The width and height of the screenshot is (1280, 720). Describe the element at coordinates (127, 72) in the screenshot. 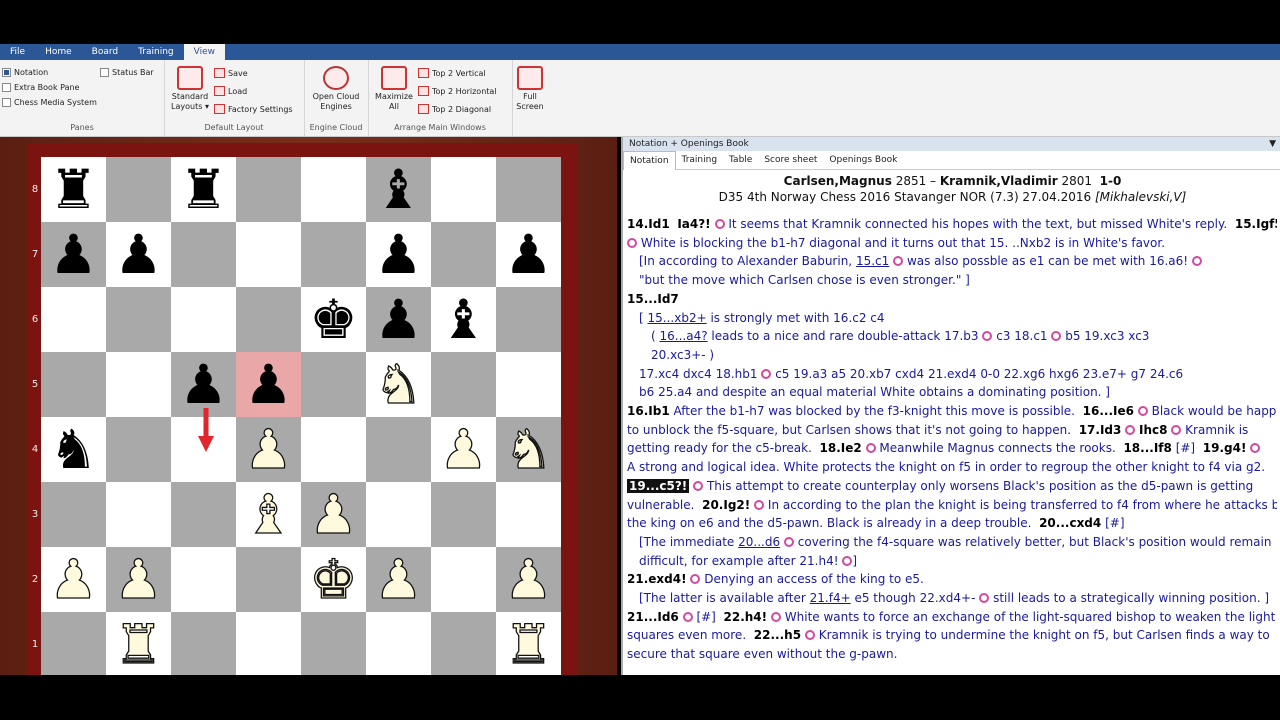

I see `status-bar-checkbox: Status Bar` at that location.